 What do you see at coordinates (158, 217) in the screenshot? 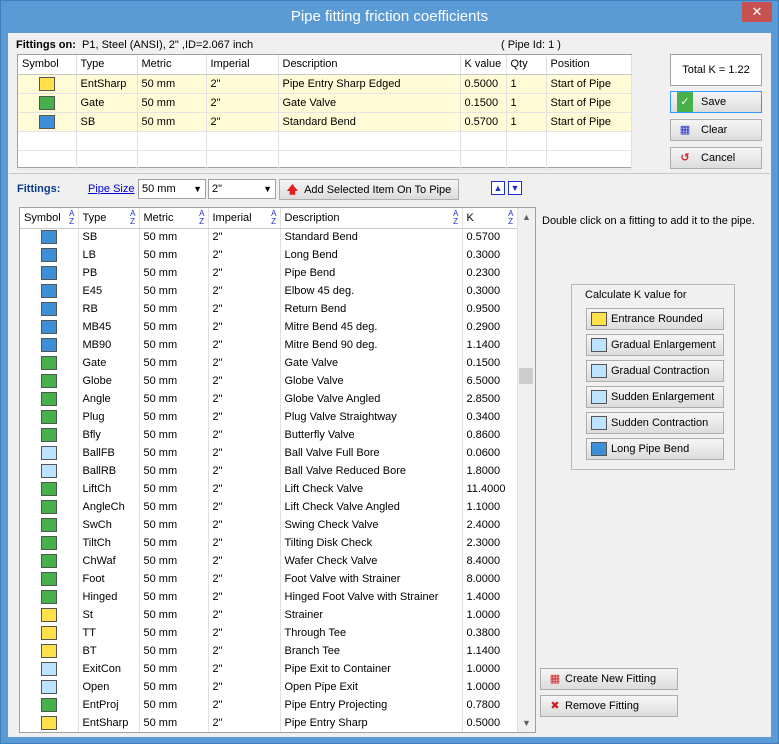
I see `list-col-metric-label: Metric` at bounding box center [158, 217].